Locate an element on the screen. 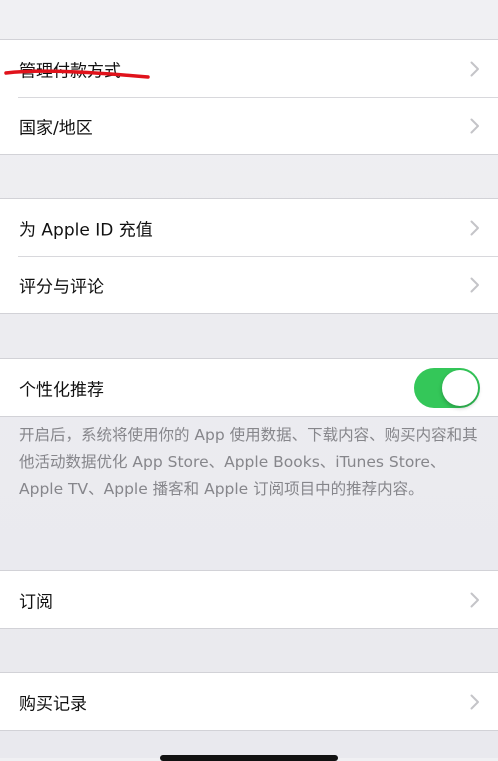  subscriptions-row: 订阅 is located at coordinates (249, 599).